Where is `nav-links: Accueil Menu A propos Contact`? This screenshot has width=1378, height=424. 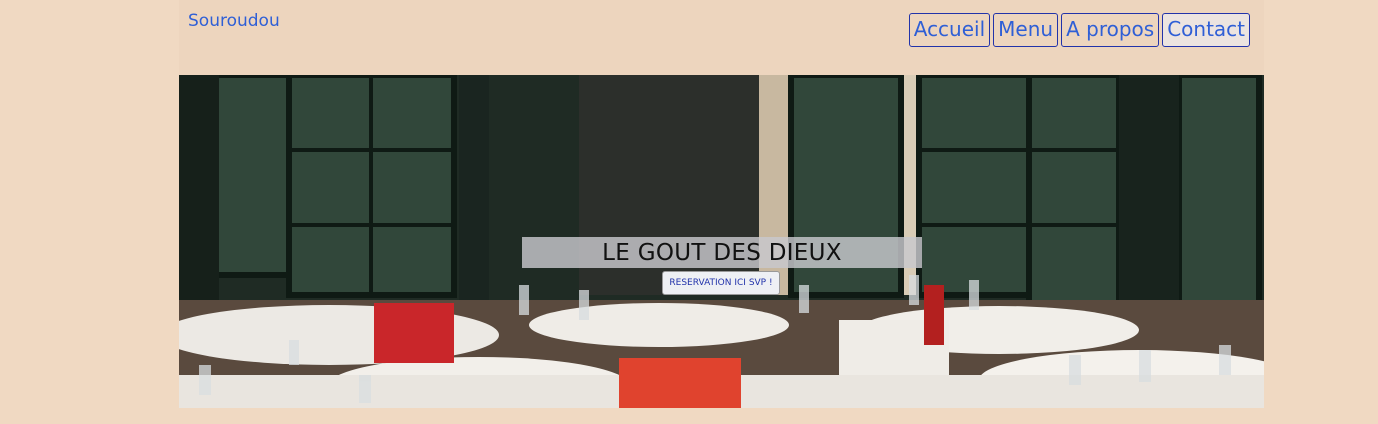
nav-links: Accueil Menu A propos Contact is located at coordinates (1079, 30).